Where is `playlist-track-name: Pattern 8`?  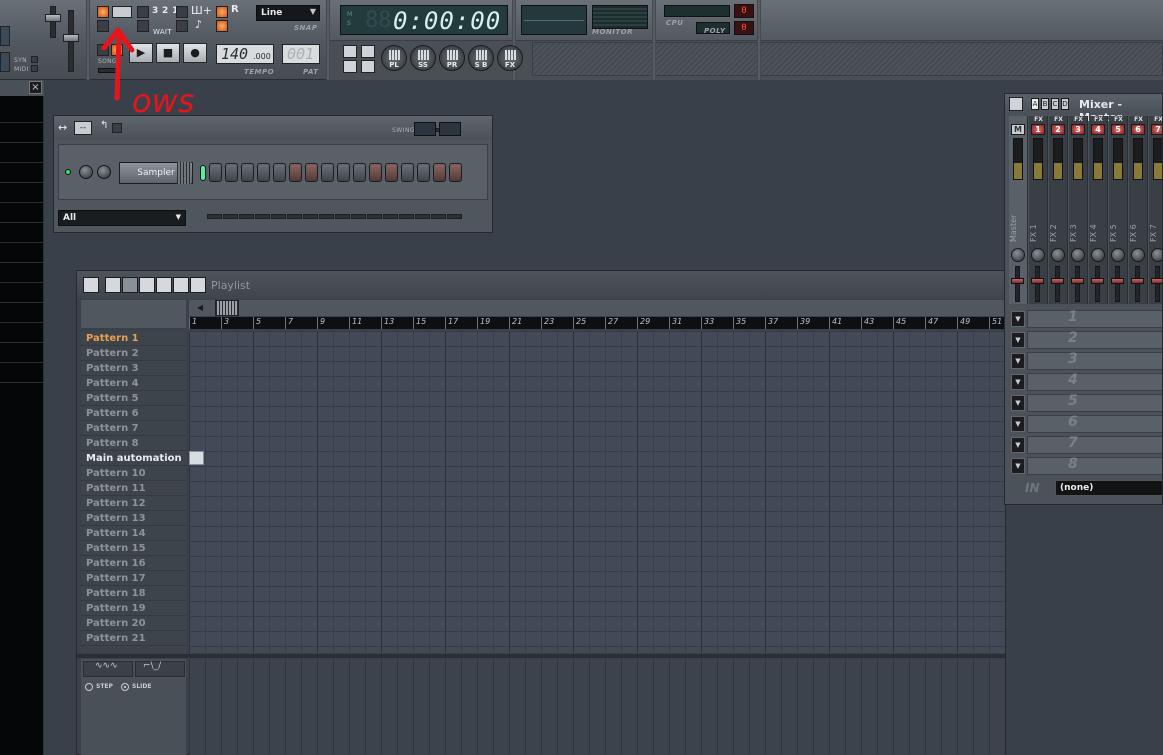
playlist-track-name: Pattern 8 is located at coordinates (133, 443).